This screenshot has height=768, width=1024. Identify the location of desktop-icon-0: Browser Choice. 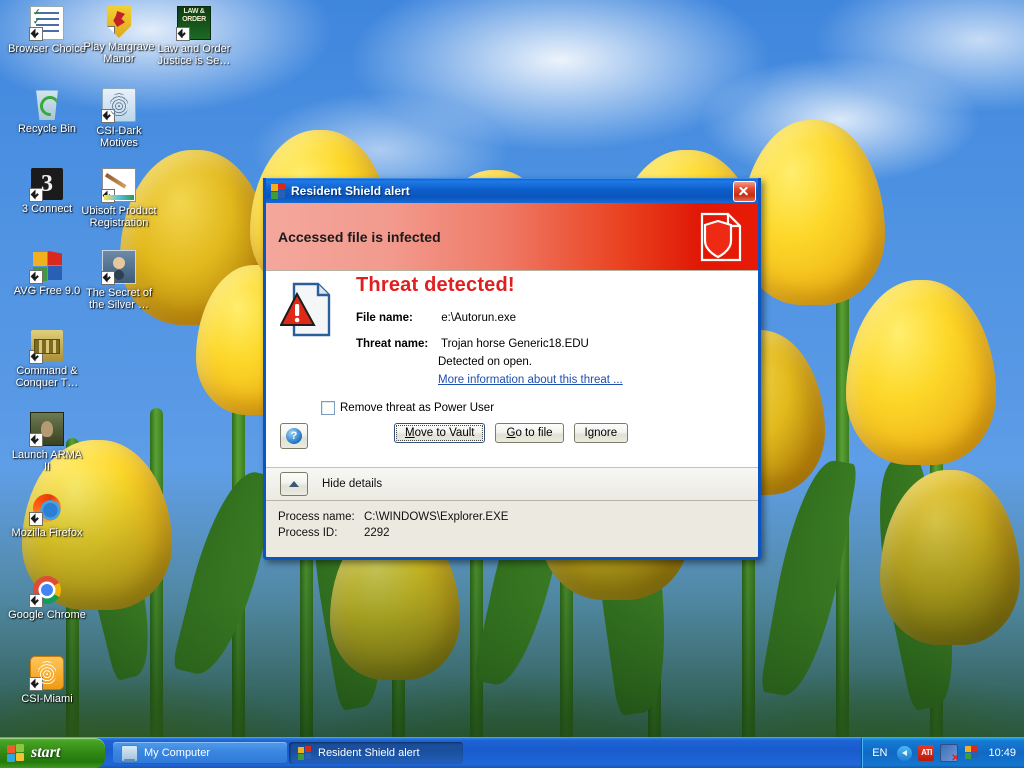
(47, 30).